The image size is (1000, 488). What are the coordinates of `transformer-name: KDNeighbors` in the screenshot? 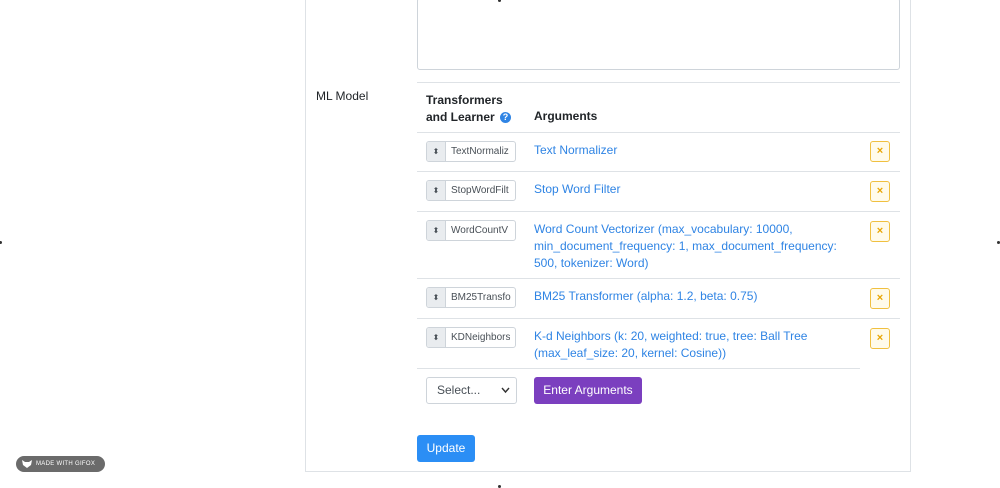 It's located at (481, 337).